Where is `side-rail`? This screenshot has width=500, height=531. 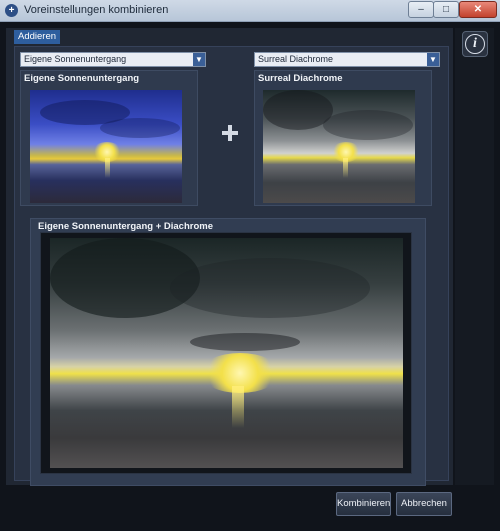 side-rail is located at coordinates (474, 256).